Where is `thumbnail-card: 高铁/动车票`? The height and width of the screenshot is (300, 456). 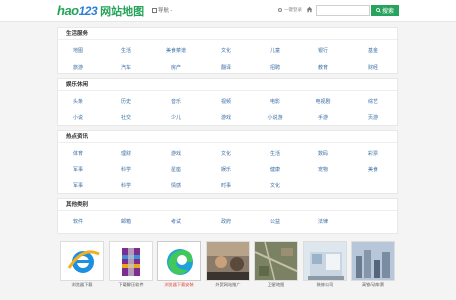
thumbnail-card: 高铁/动车票 is located at coordinates (373, 265).